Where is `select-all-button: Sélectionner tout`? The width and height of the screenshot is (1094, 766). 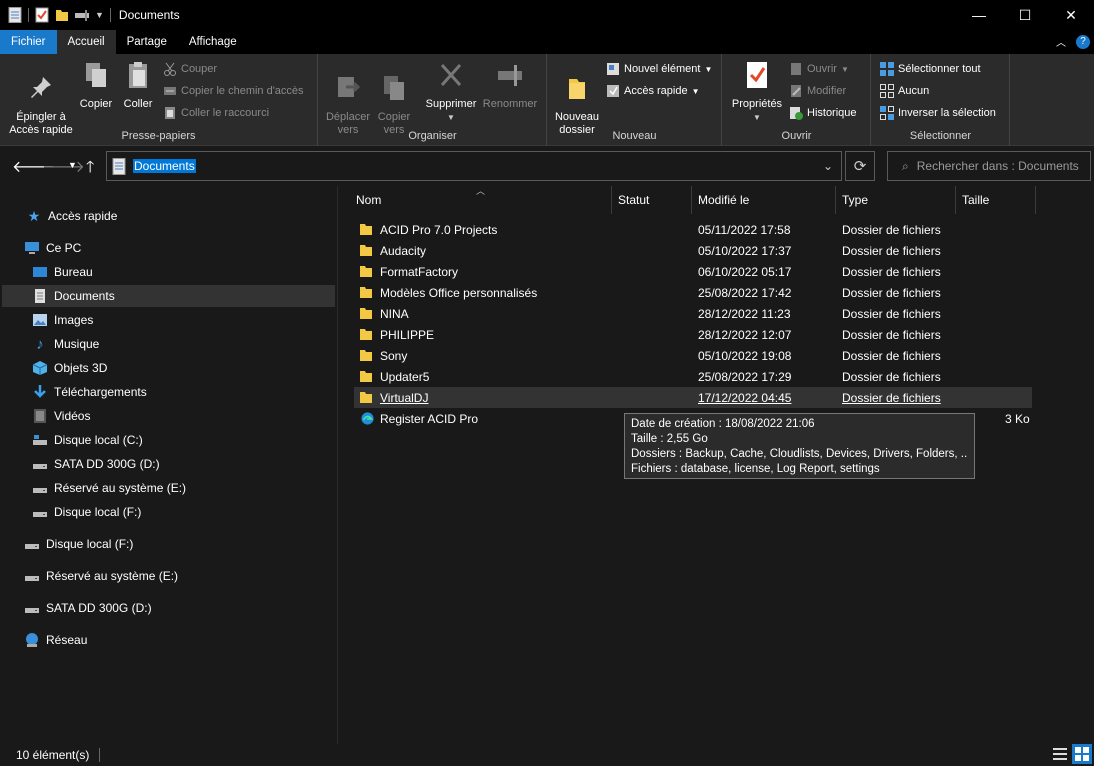
select-all-button: Sélectionner tout is located at coordinates (930, 69).